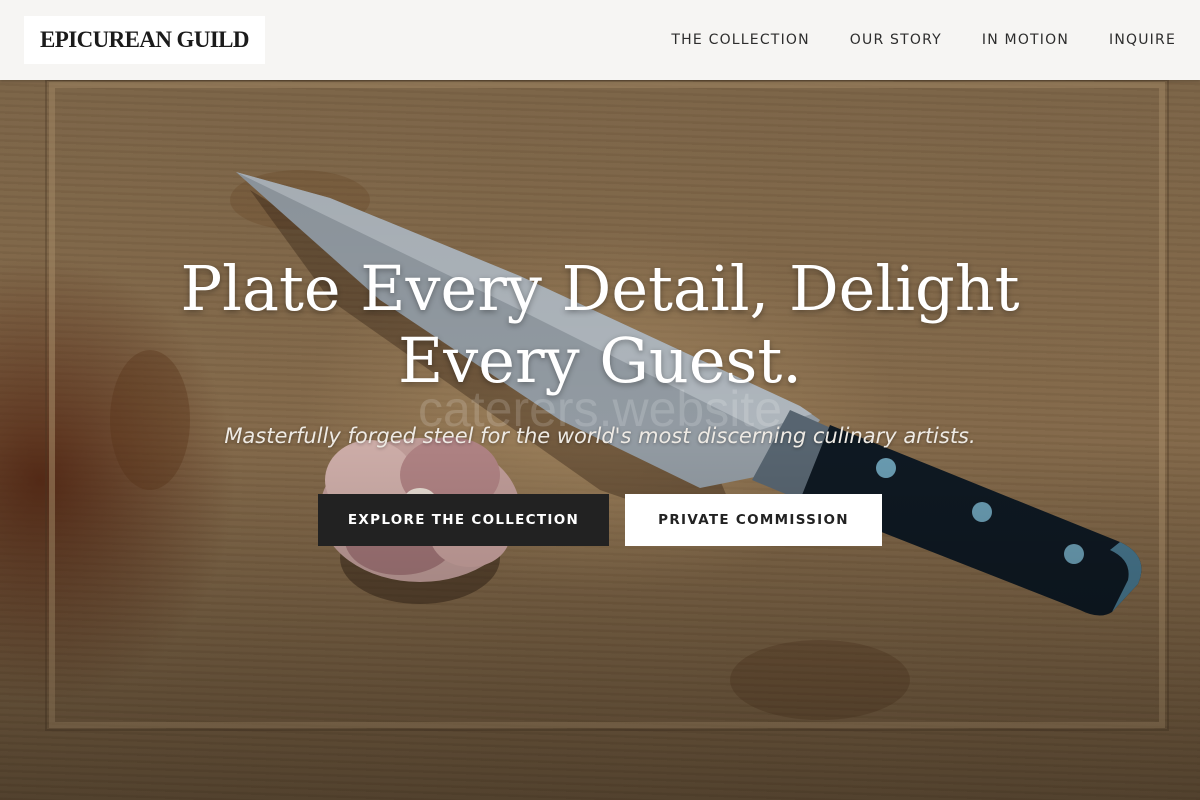 Image resolution: width=1200 pixels, height=800 pixels. I want to click on nav-link-our-story: OUR STORY, so click(896, 40).